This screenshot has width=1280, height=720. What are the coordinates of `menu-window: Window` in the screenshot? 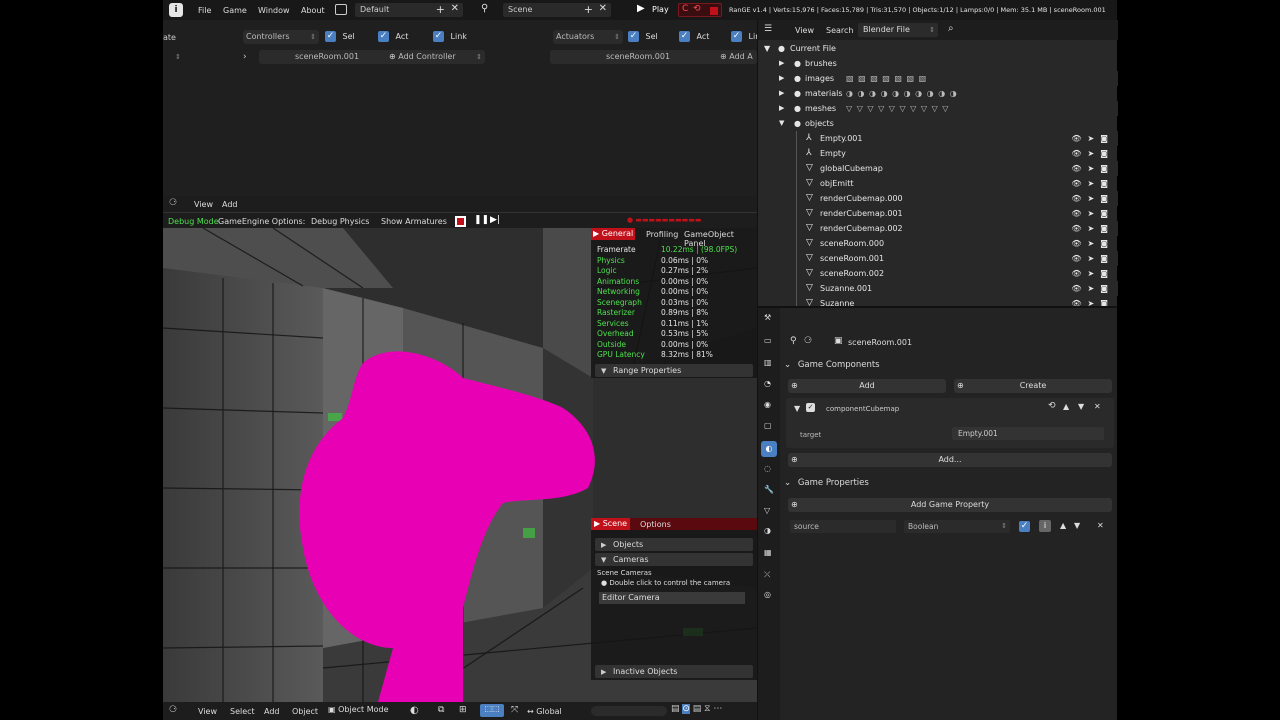 It's located at (274, 10).